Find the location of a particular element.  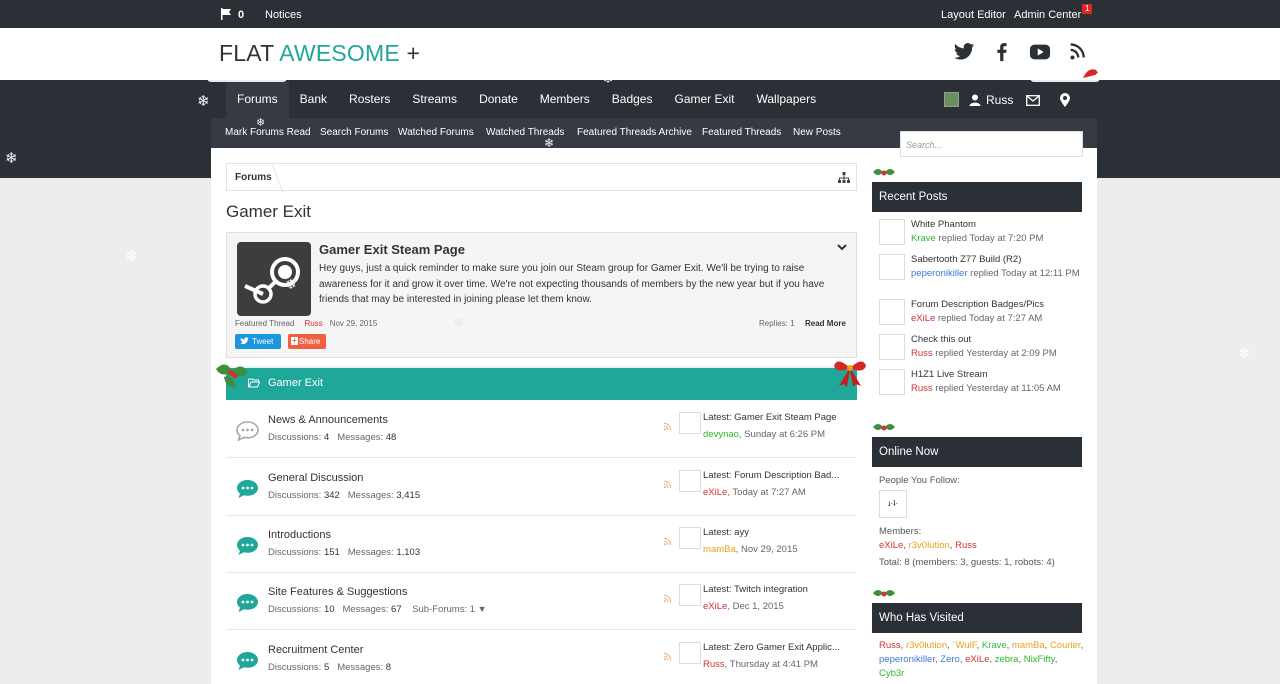

latest-thread-link: Latest: ayy is located at coordinates (726, 532).